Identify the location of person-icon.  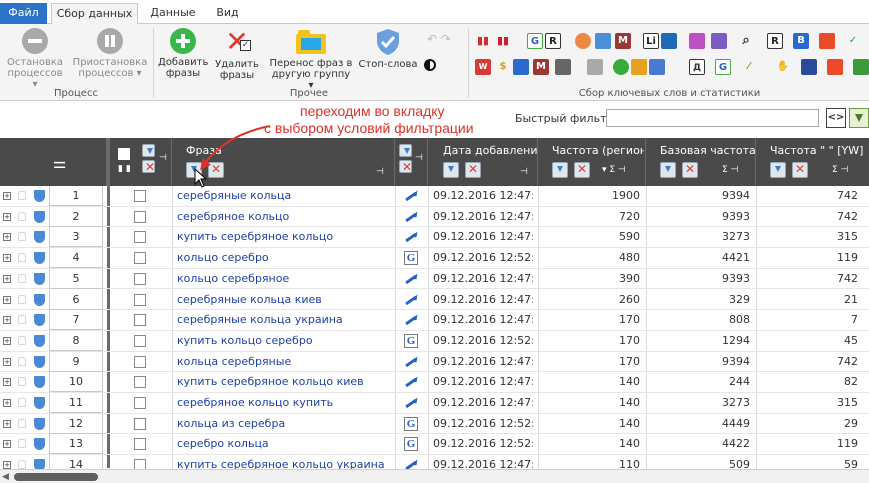
(521, 67).